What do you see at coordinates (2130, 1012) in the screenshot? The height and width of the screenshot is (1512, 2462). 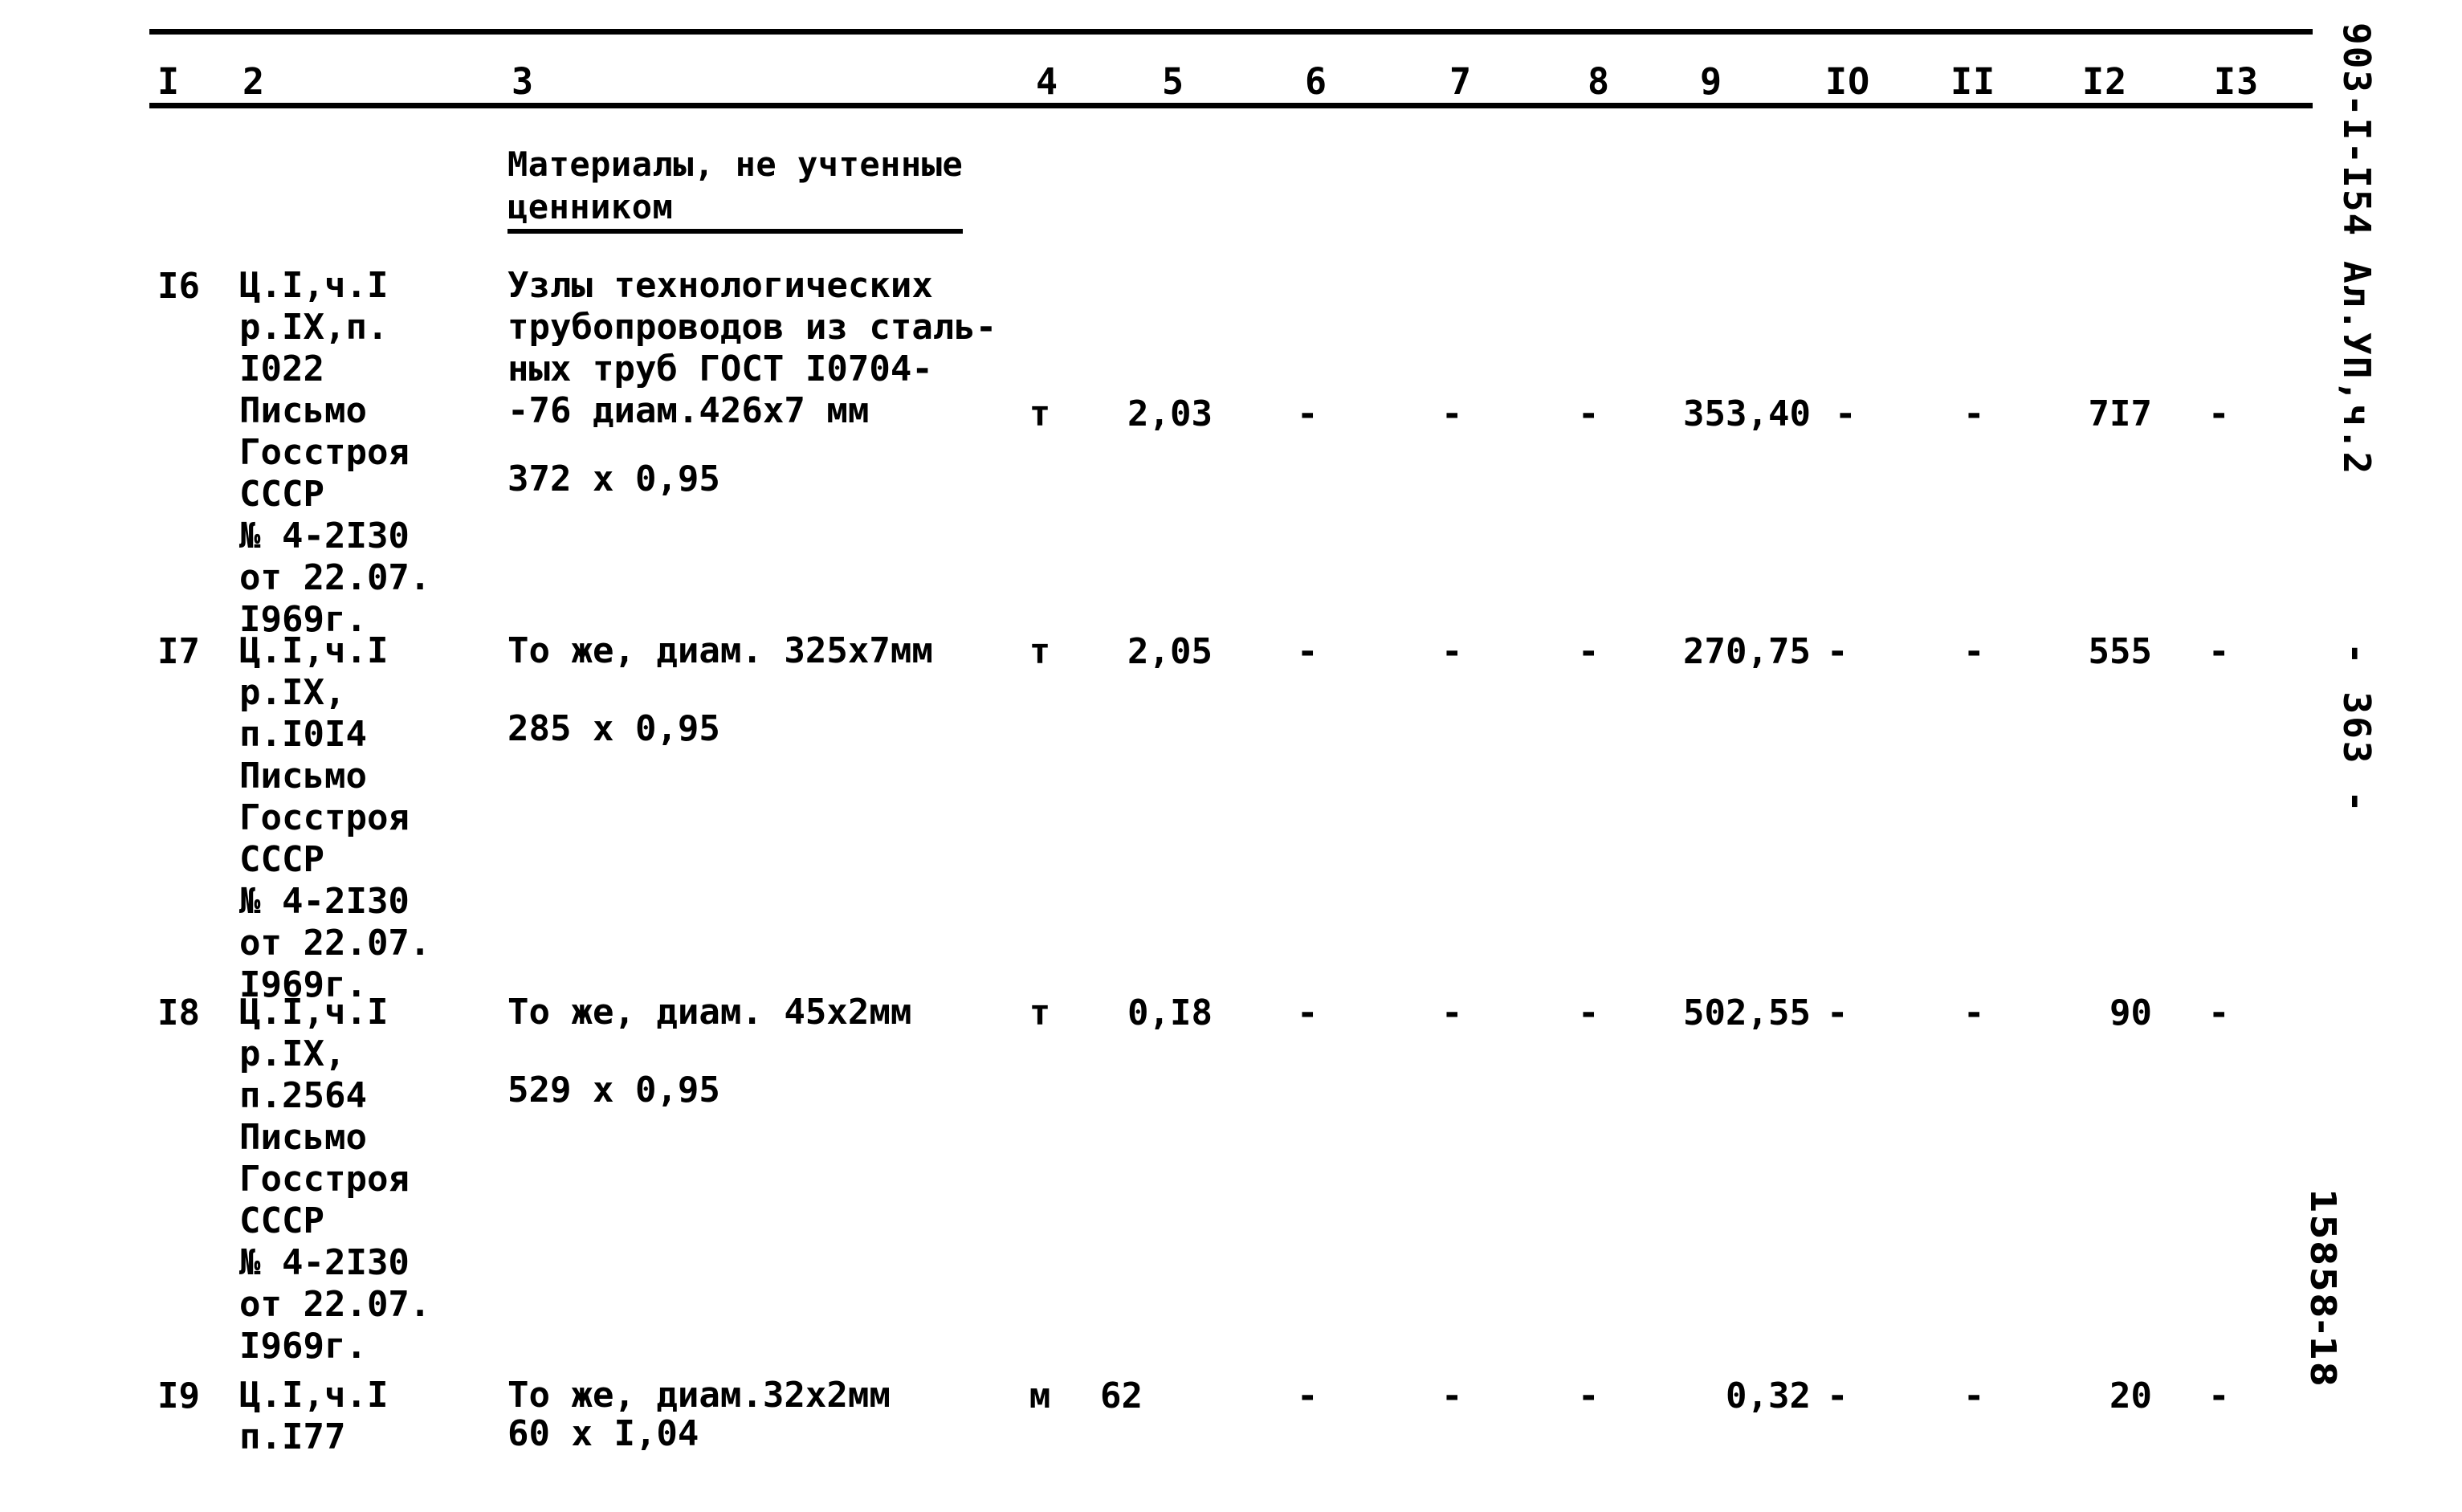 I see `row-col12: 90` at bounding box center [2130, 1012].